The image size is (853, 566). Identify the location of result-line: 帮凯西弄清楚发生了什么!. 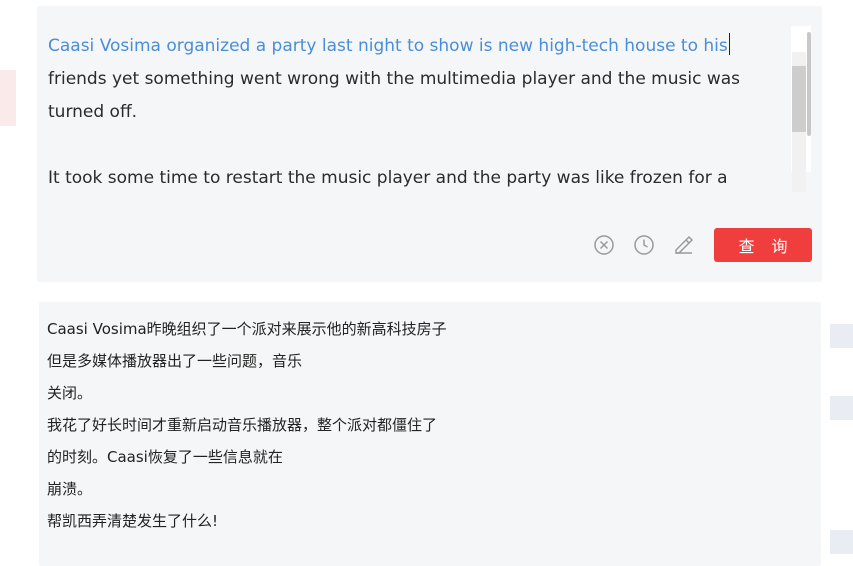
(133, 521).